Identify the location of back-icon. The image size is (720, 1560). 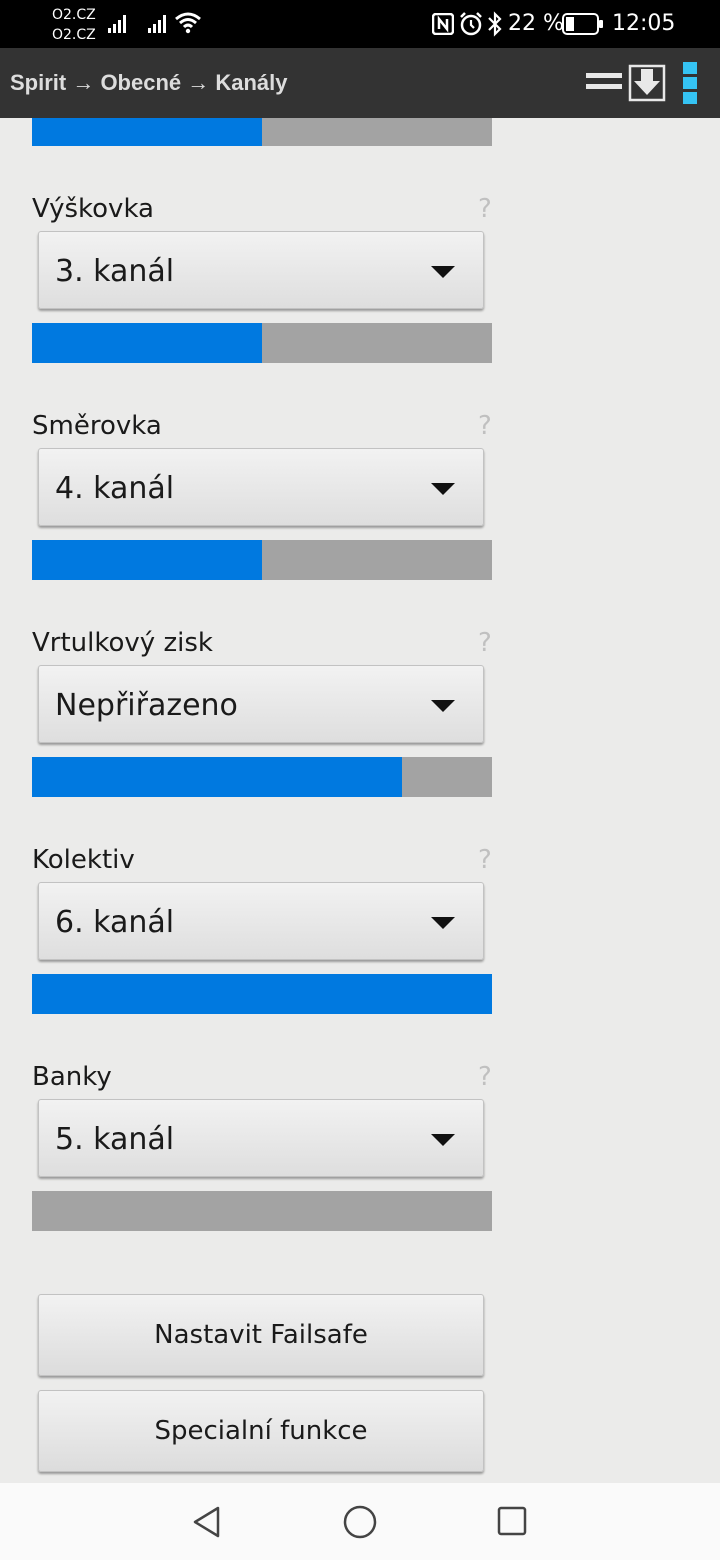
(207, 1522).